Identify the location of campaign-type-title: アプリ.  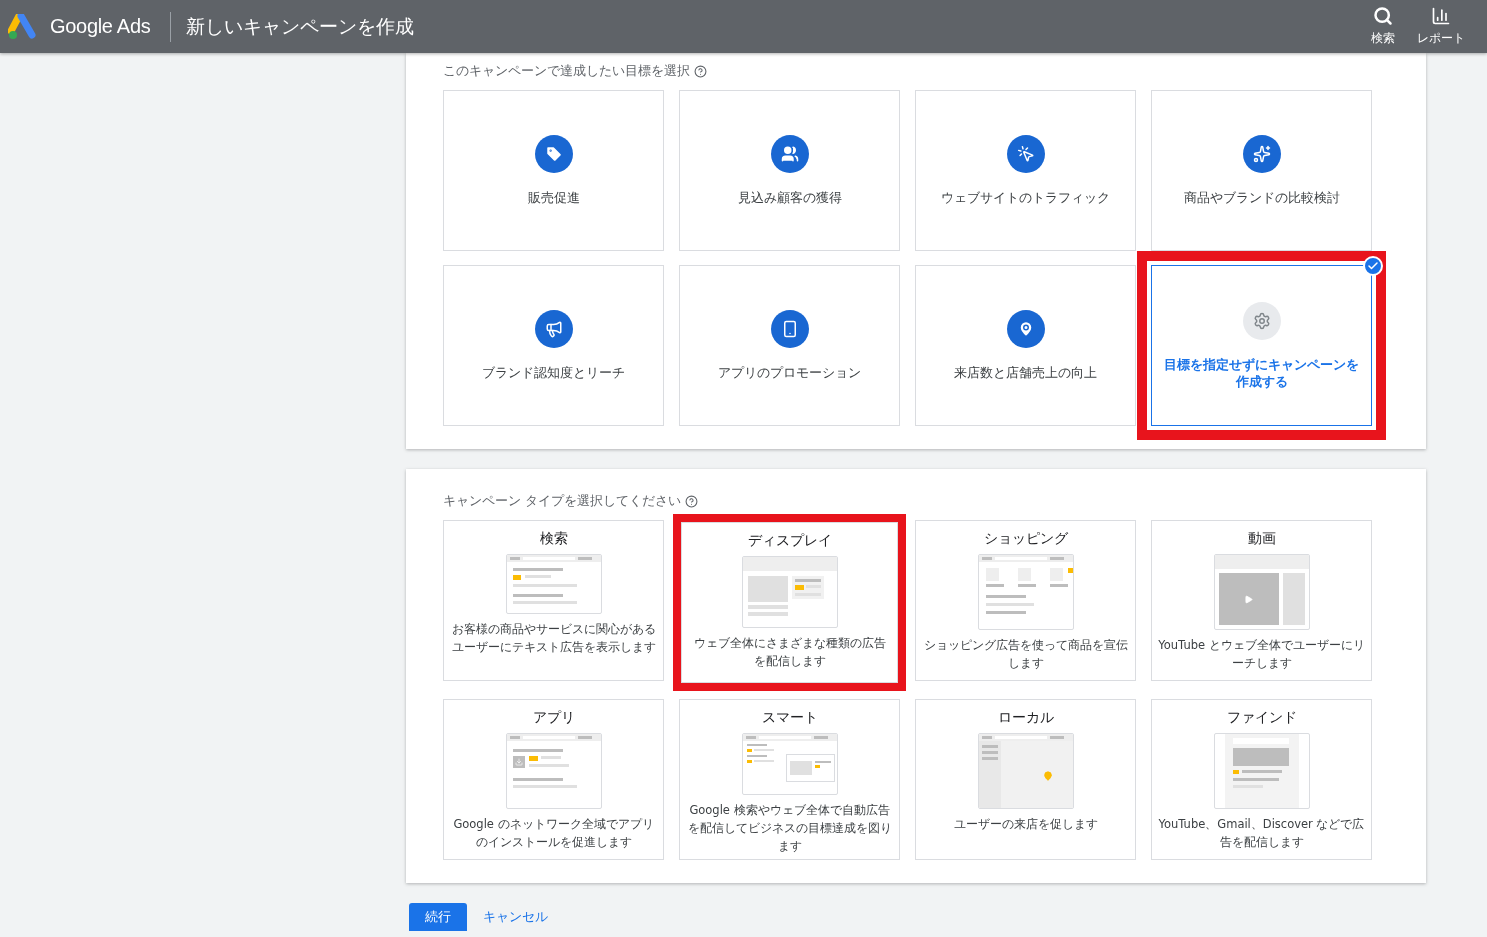
(553, 718).